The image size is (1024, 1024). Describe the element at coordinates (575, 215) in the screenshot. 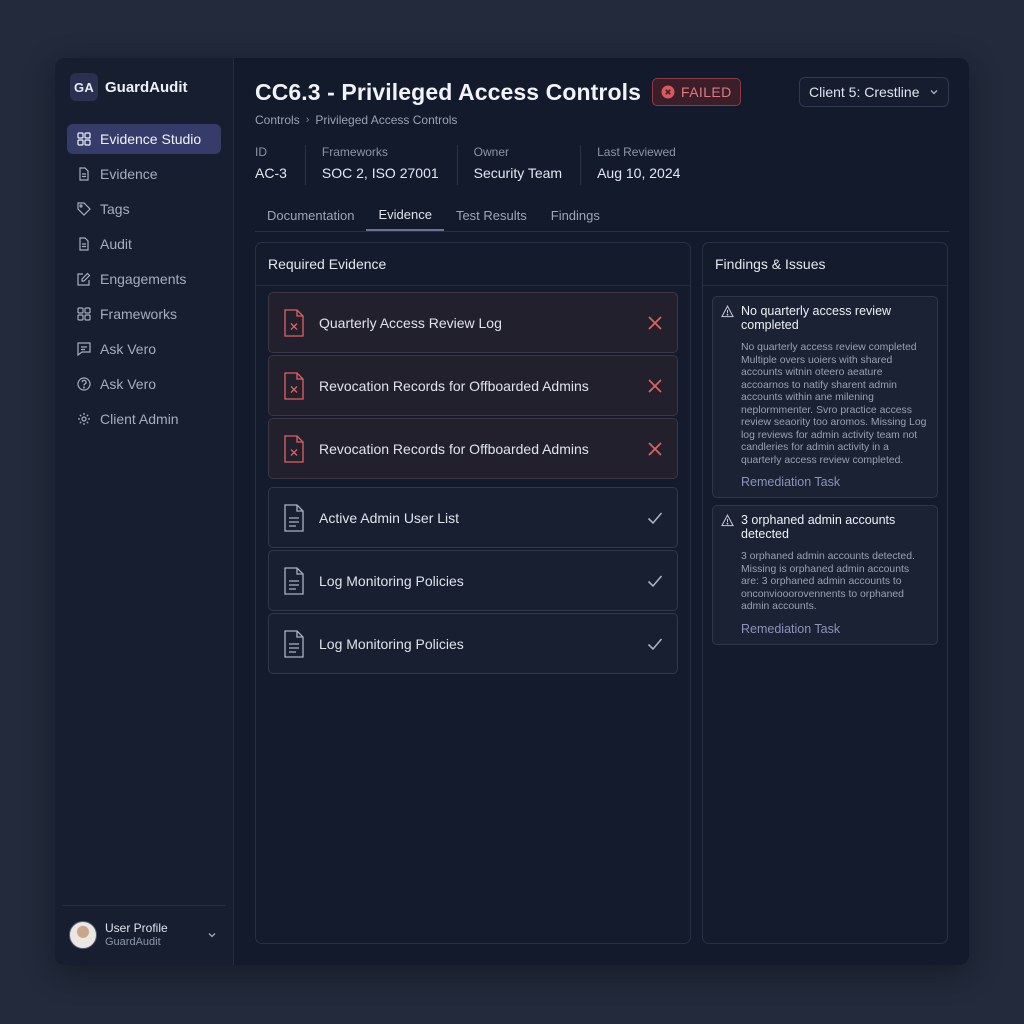

I see `tab-findings: Findings` at that location.